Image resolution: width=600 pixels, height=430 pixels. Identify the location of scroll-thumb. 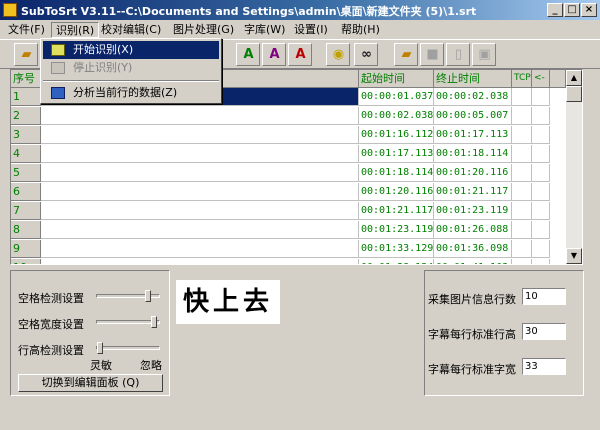
(574, 94).